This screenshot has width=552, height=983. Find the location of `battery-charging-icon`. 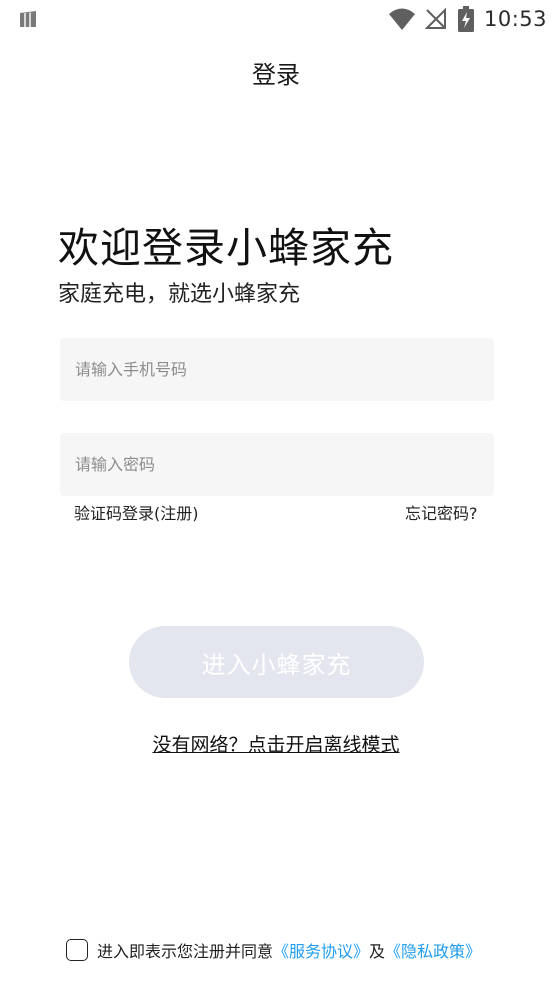

battery-charging-icon is located at coordinates (466, 19).